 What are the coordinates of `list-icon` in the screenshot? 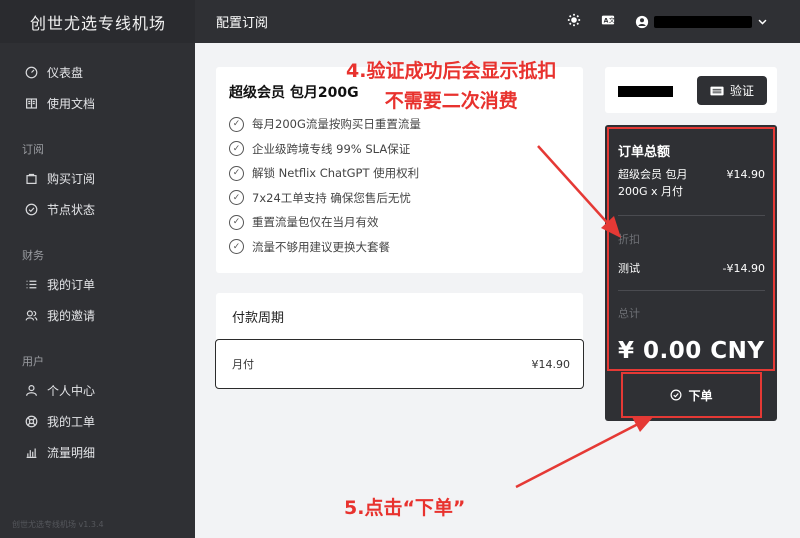 It's located at (31, 285).